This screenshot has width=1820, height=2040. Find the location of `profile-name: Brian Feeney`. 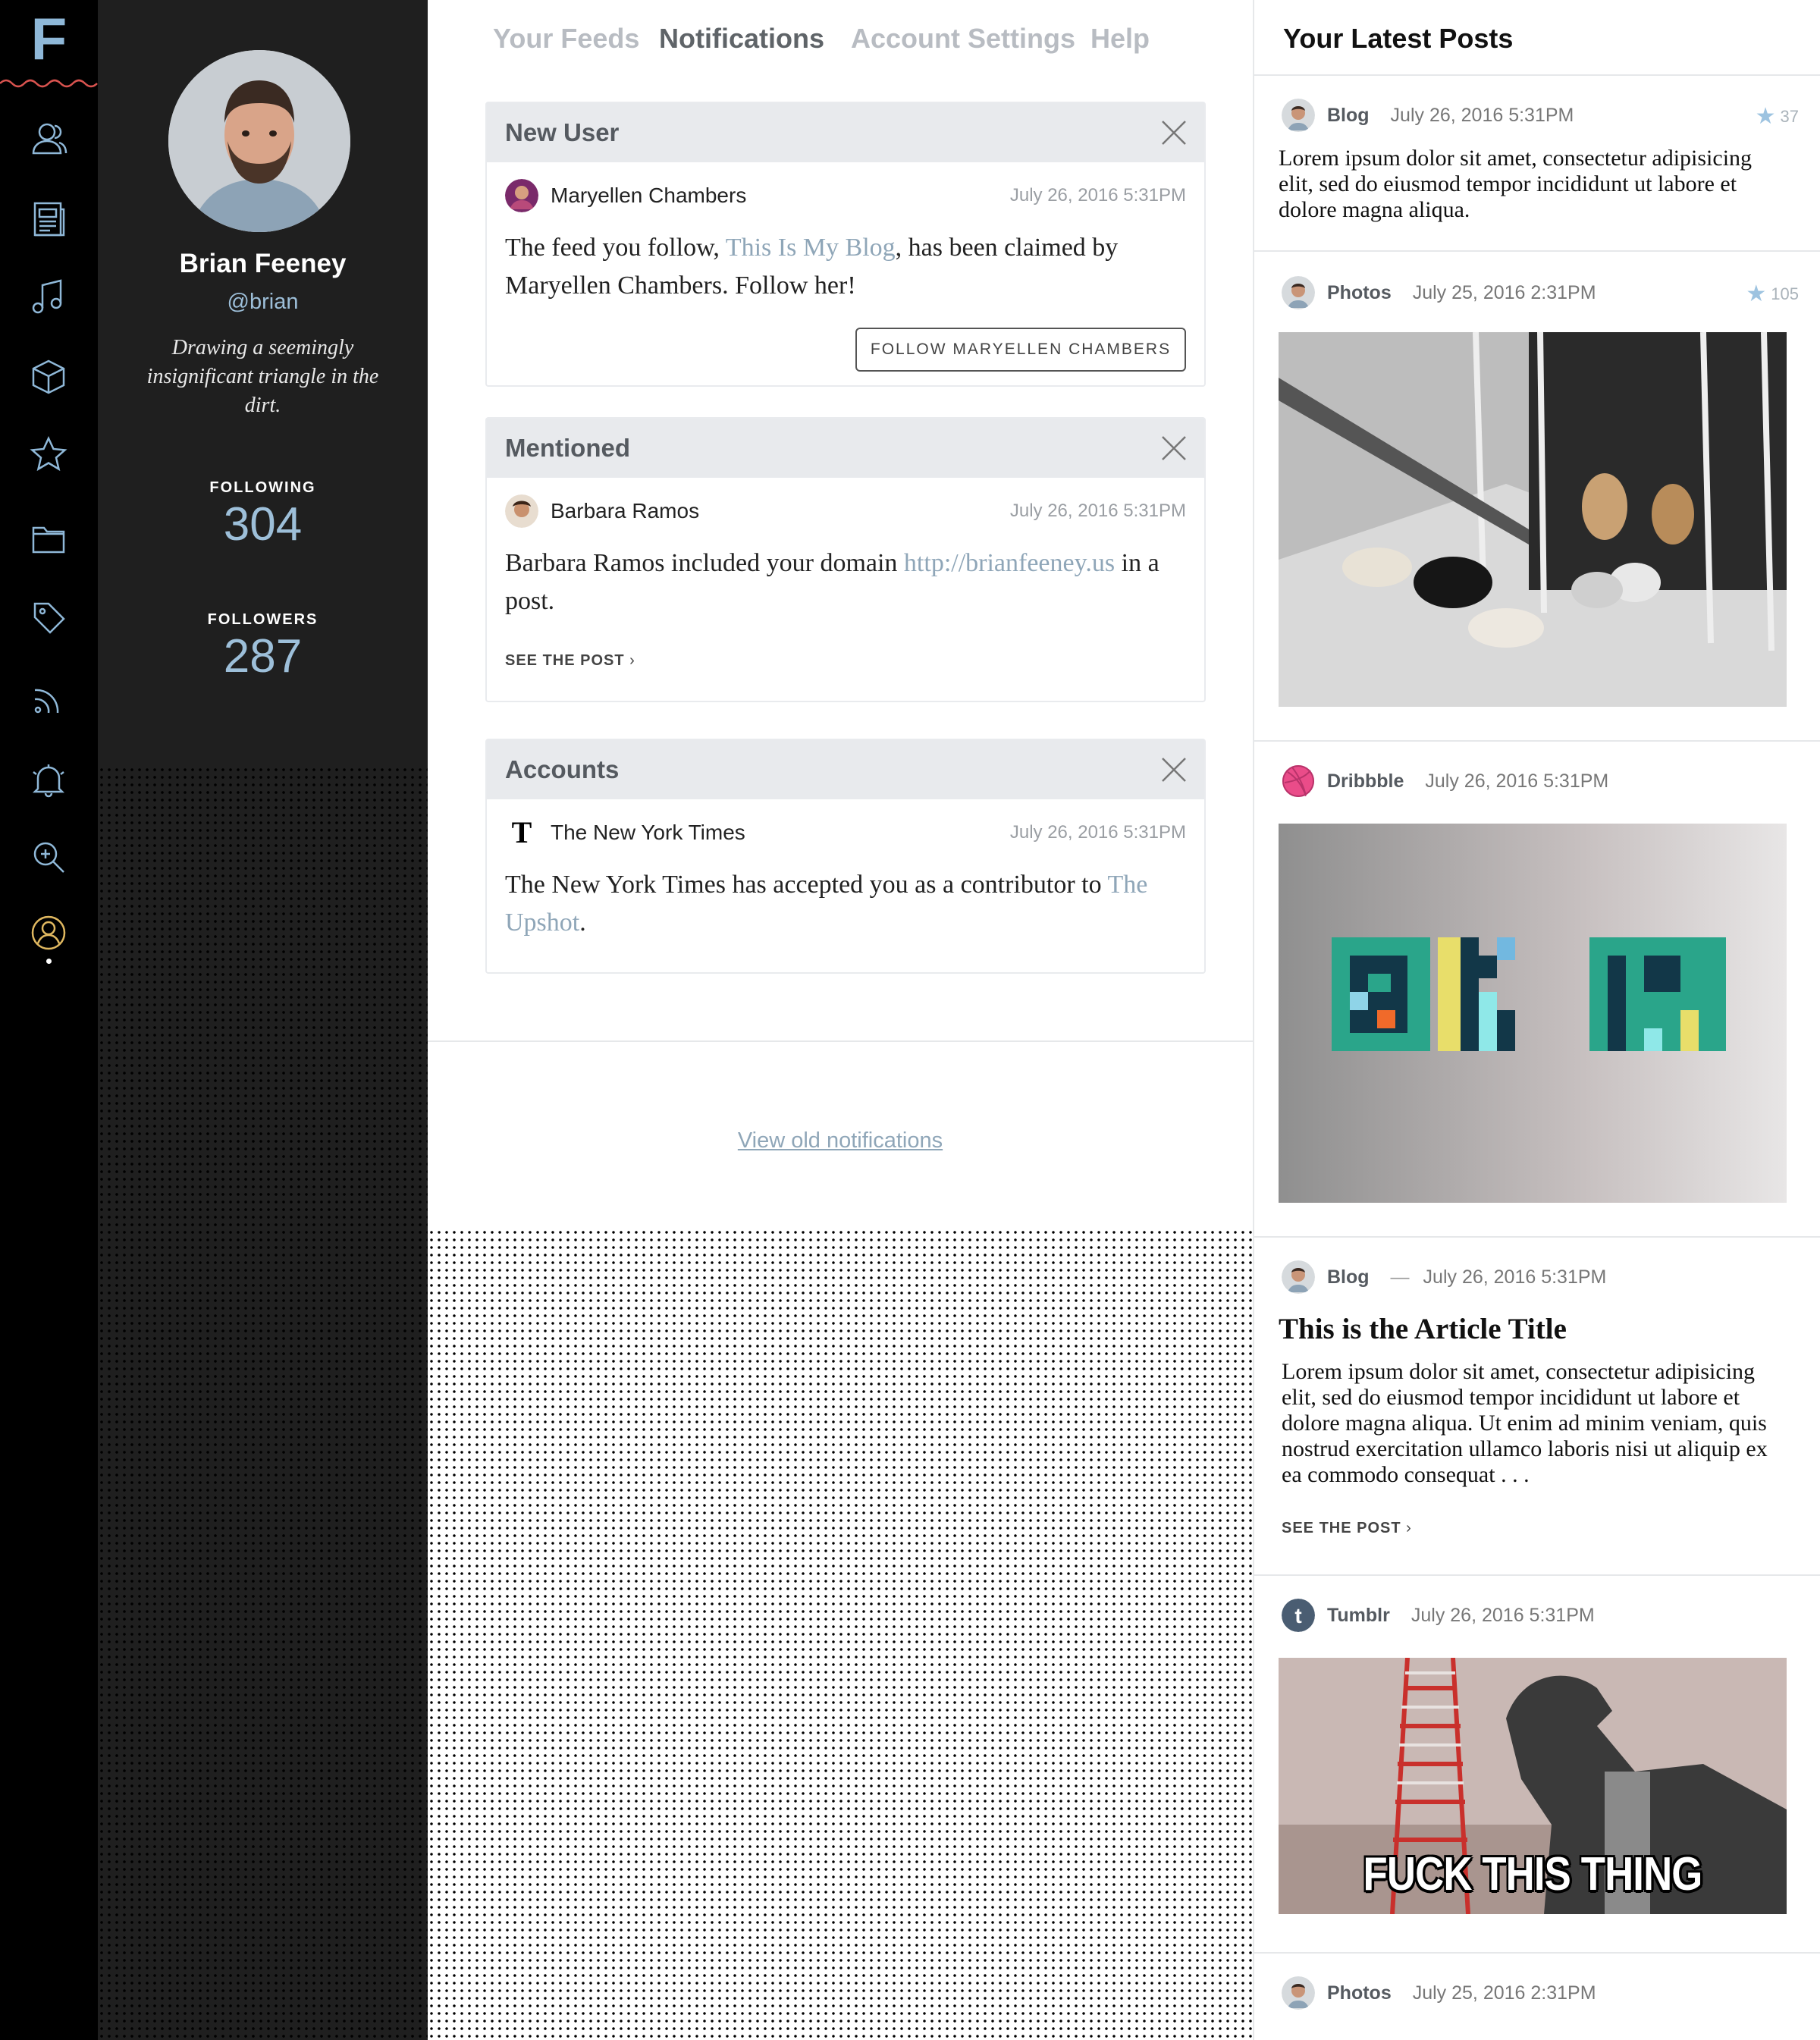

profile-name: Brian Feeney is located at coordinates (263, 263).